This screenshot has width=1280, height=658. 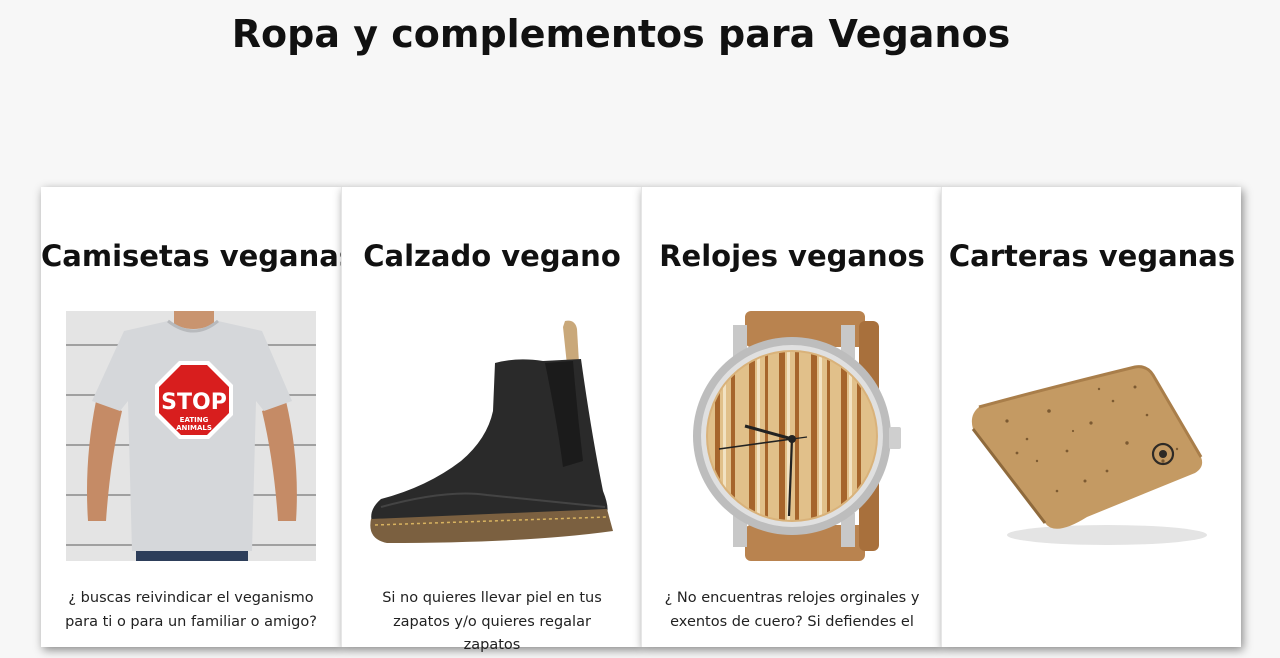 I want to click on card-title: Calzado vegano, so click(x=492, y=256).